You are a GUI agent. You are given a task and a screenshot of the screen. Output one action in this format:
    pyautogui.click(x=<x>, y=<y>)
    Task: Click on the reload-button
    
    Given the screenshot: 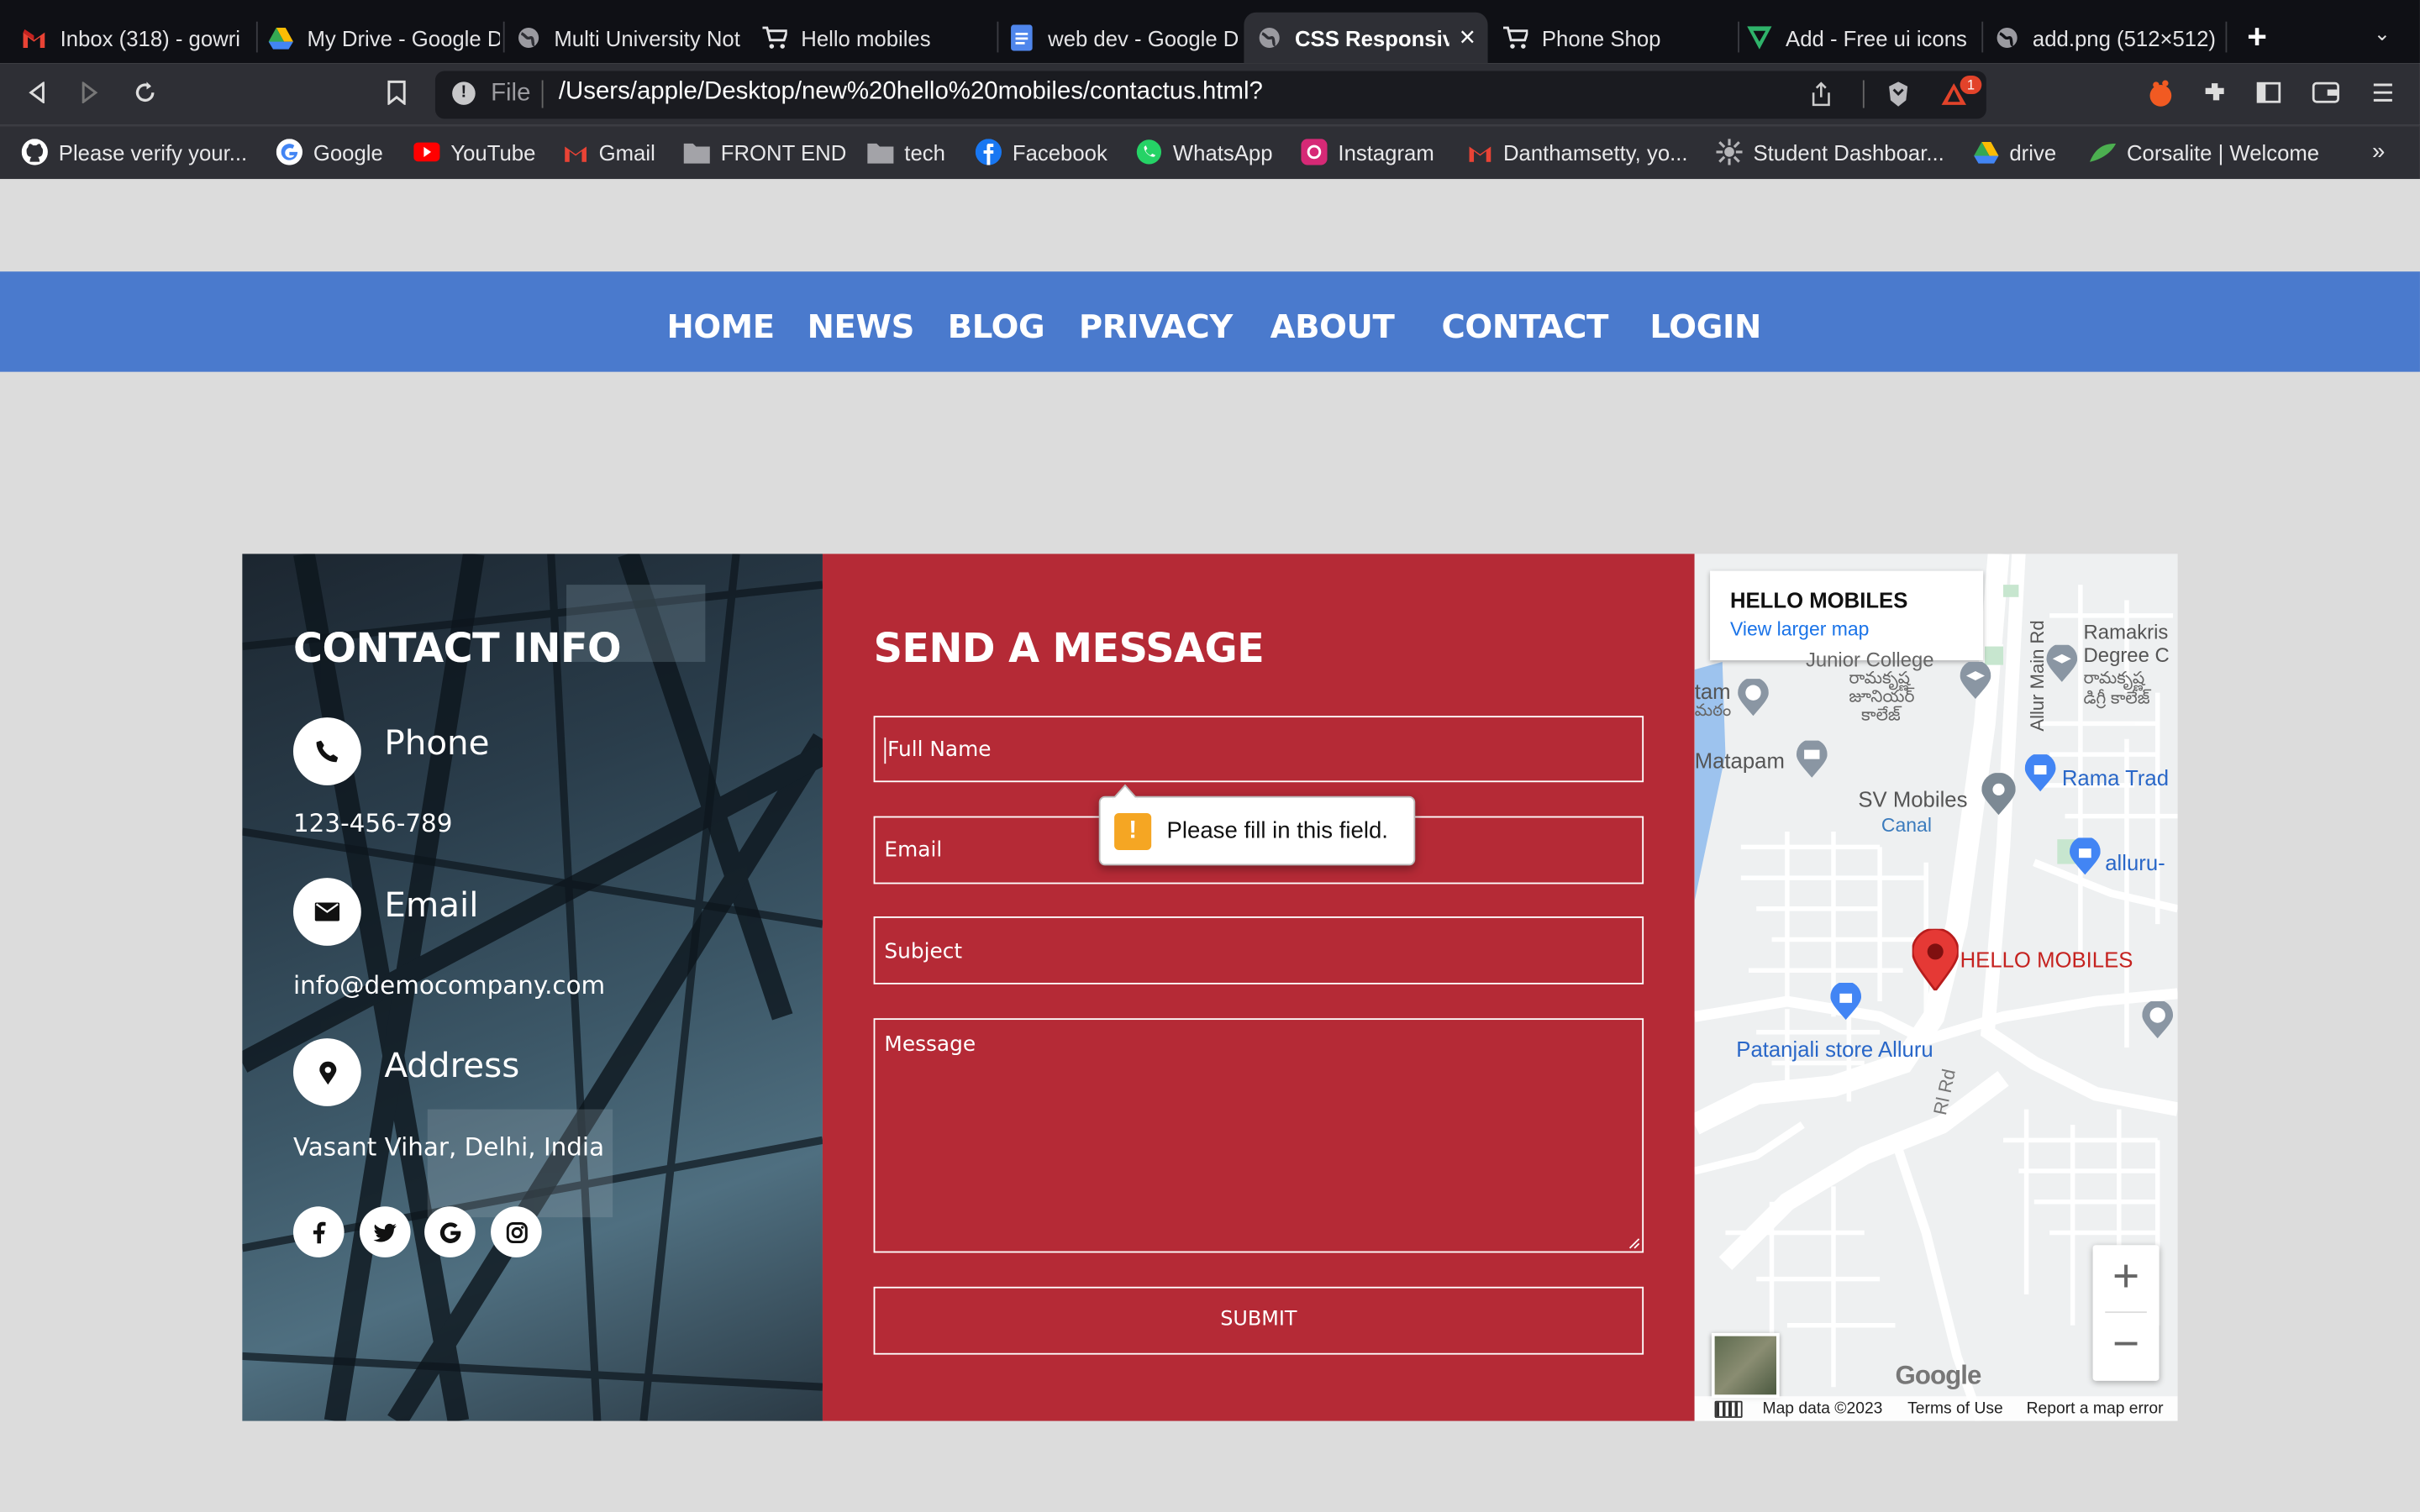 What is the action you would take?
    pyautogui.click(x=144, y=96)
    